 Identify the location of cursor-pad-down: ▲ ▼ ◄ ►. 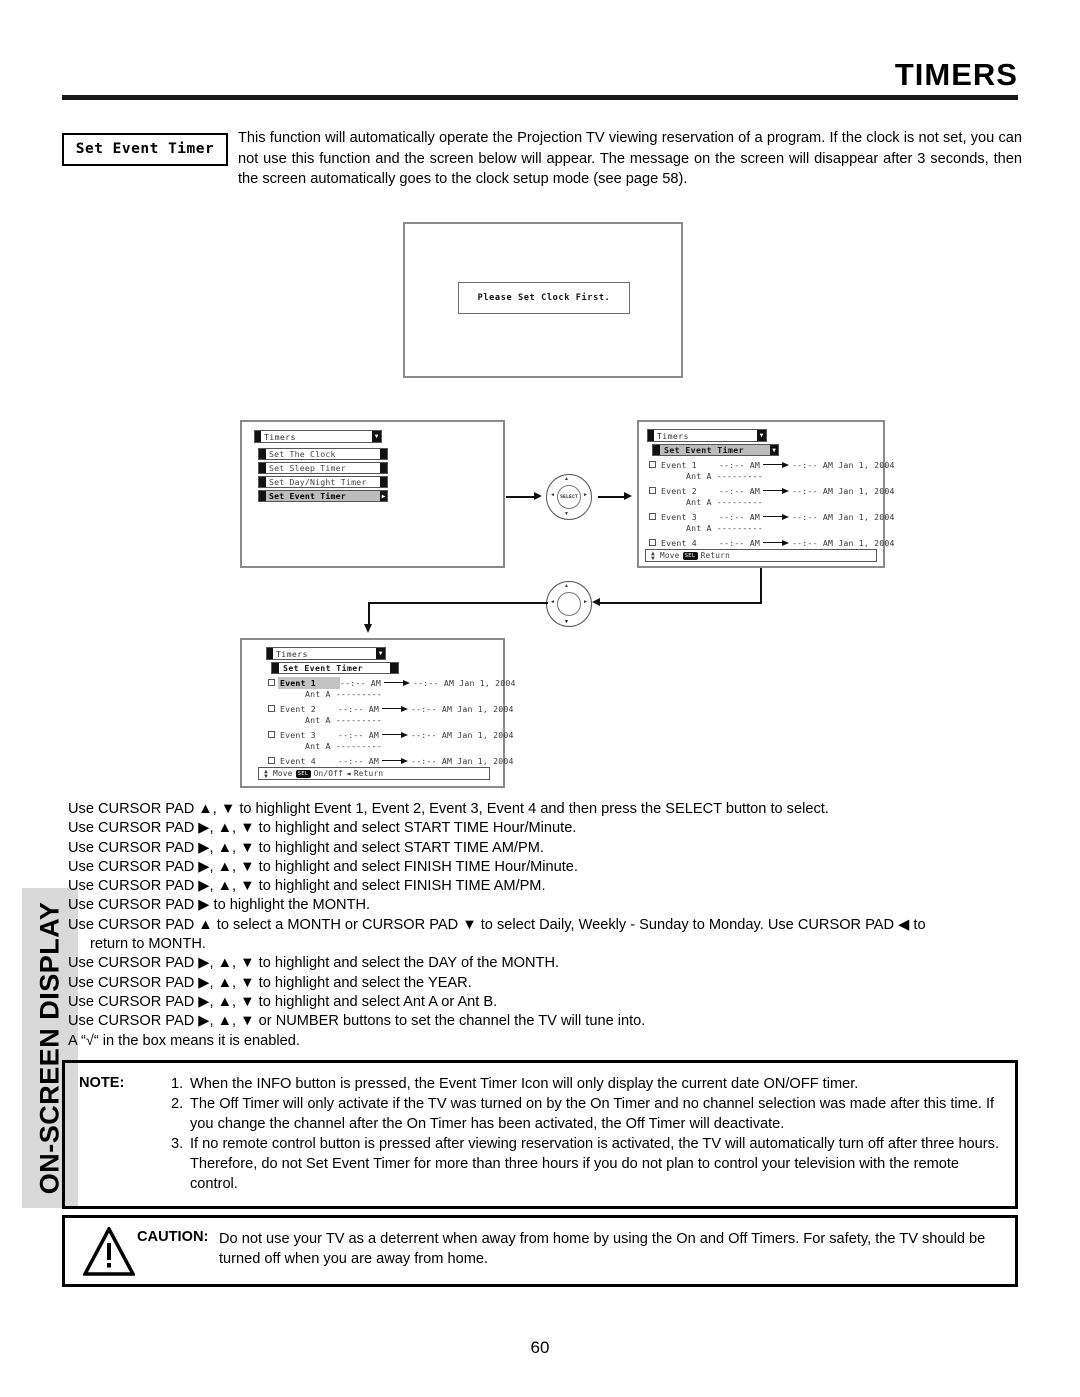
(569, 604).